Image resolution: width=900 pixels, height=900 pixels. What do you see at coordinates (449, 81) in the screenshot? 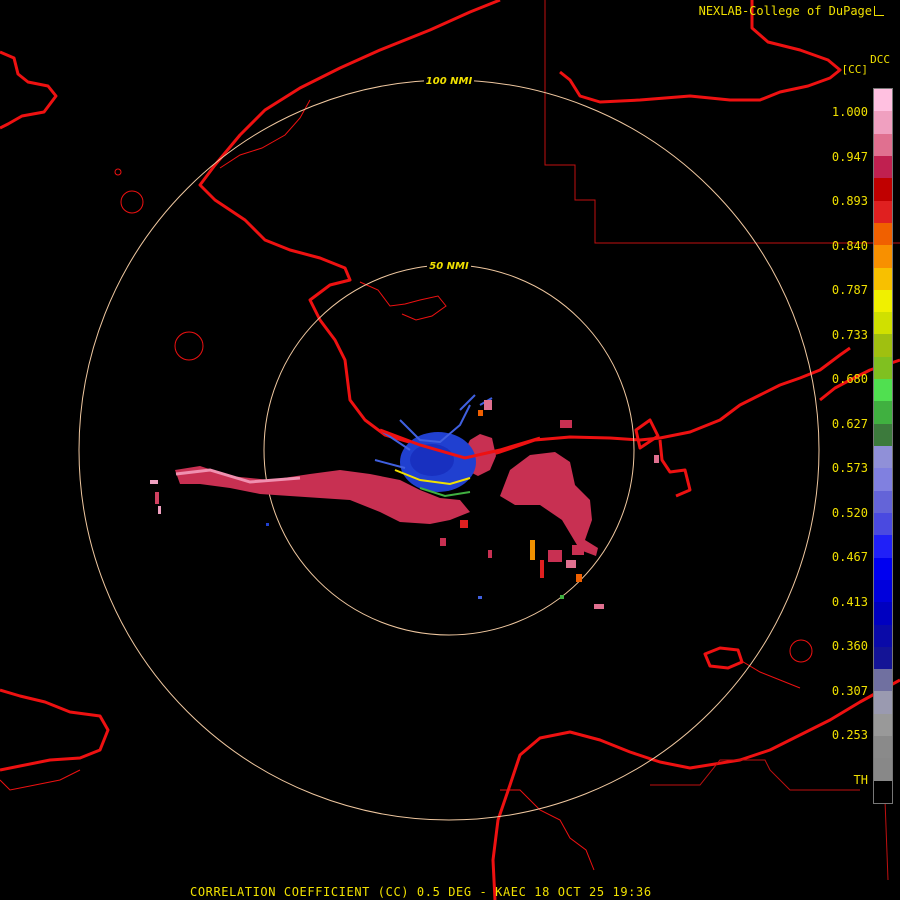
I see `ring-label-100: 100 NMI` at bounding box center [449, 81].